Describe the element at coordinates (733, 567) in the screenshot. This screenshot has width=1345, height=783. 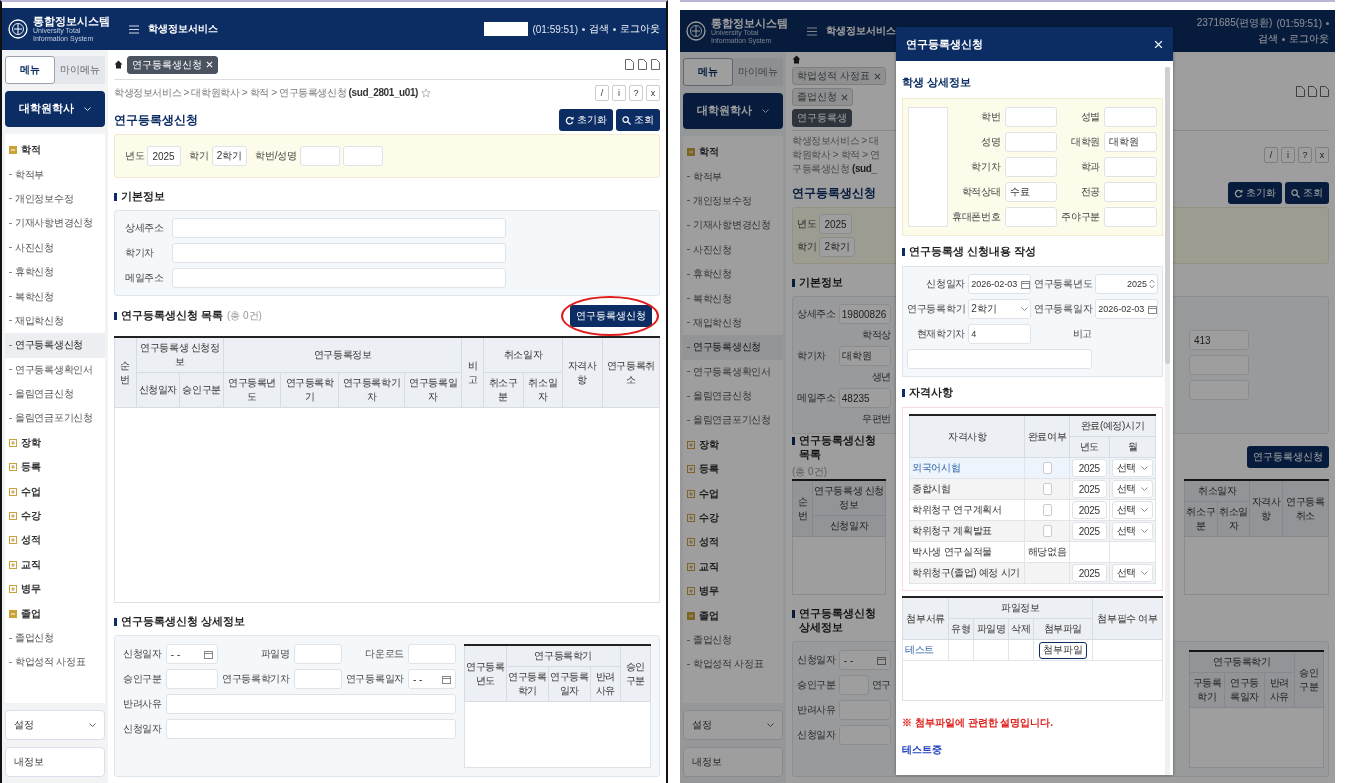
I see `menu-group: 교직` at that location.